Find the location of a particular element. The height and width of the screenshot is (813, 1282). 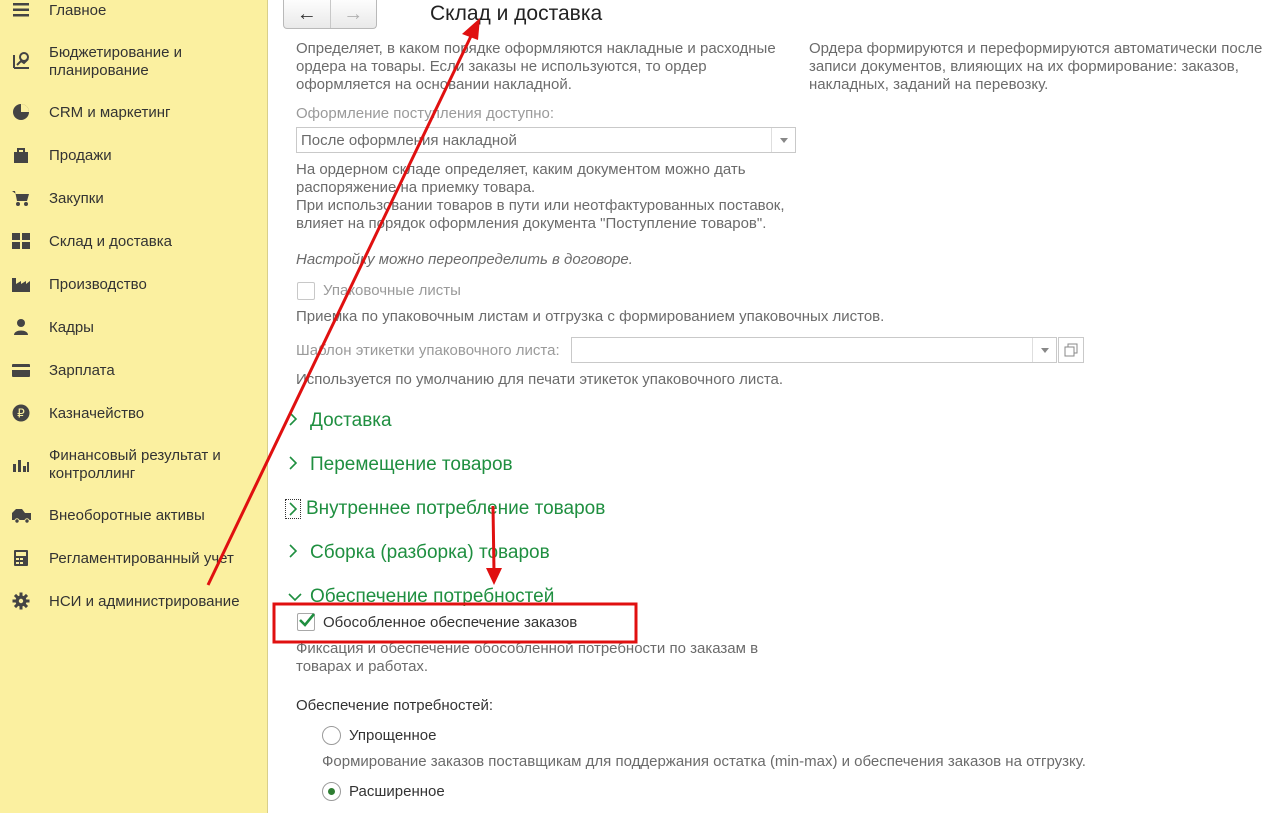

sidebar-item-fixed-assets: Внеоборотные активы is located at coordinates (133, 515).